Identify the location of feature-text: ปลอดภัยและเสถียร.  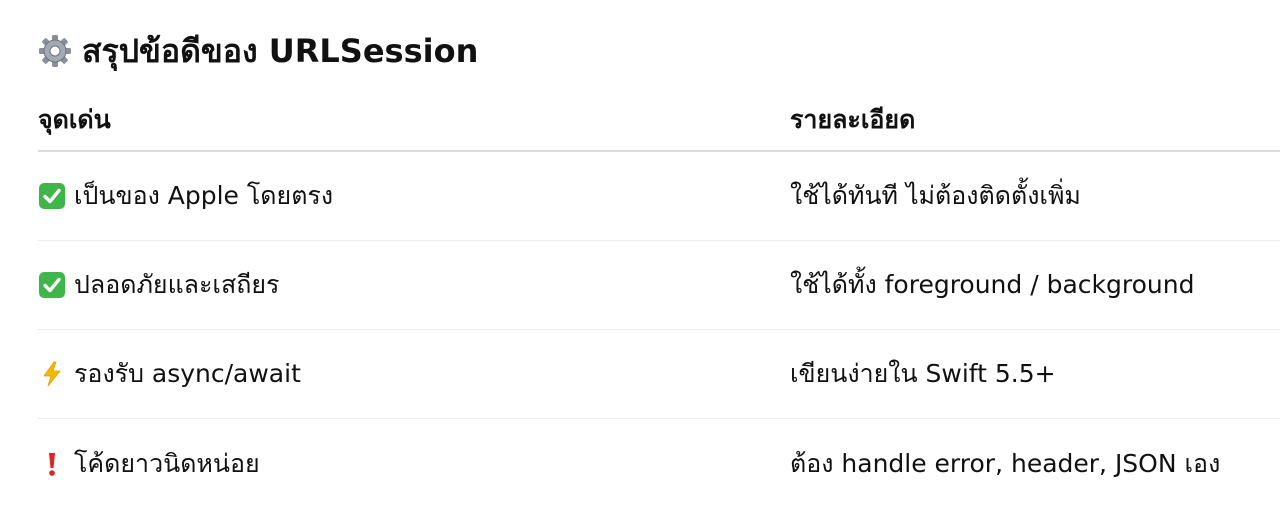
(177, 284).